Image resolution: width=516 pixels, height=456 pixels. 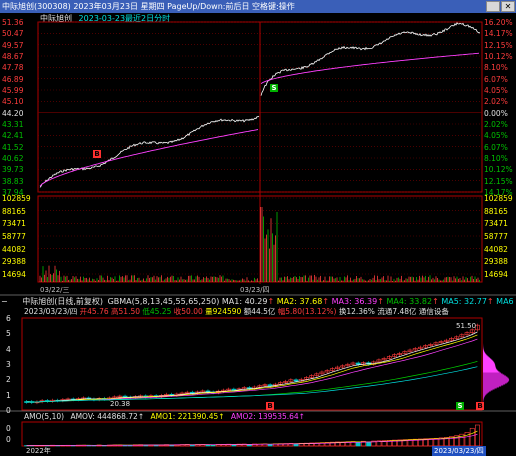 What do you see at coordinates (464, 301) in the screenshot?
I see `ma5-value: MA5: 32.77` at bounding box center [464, 301].